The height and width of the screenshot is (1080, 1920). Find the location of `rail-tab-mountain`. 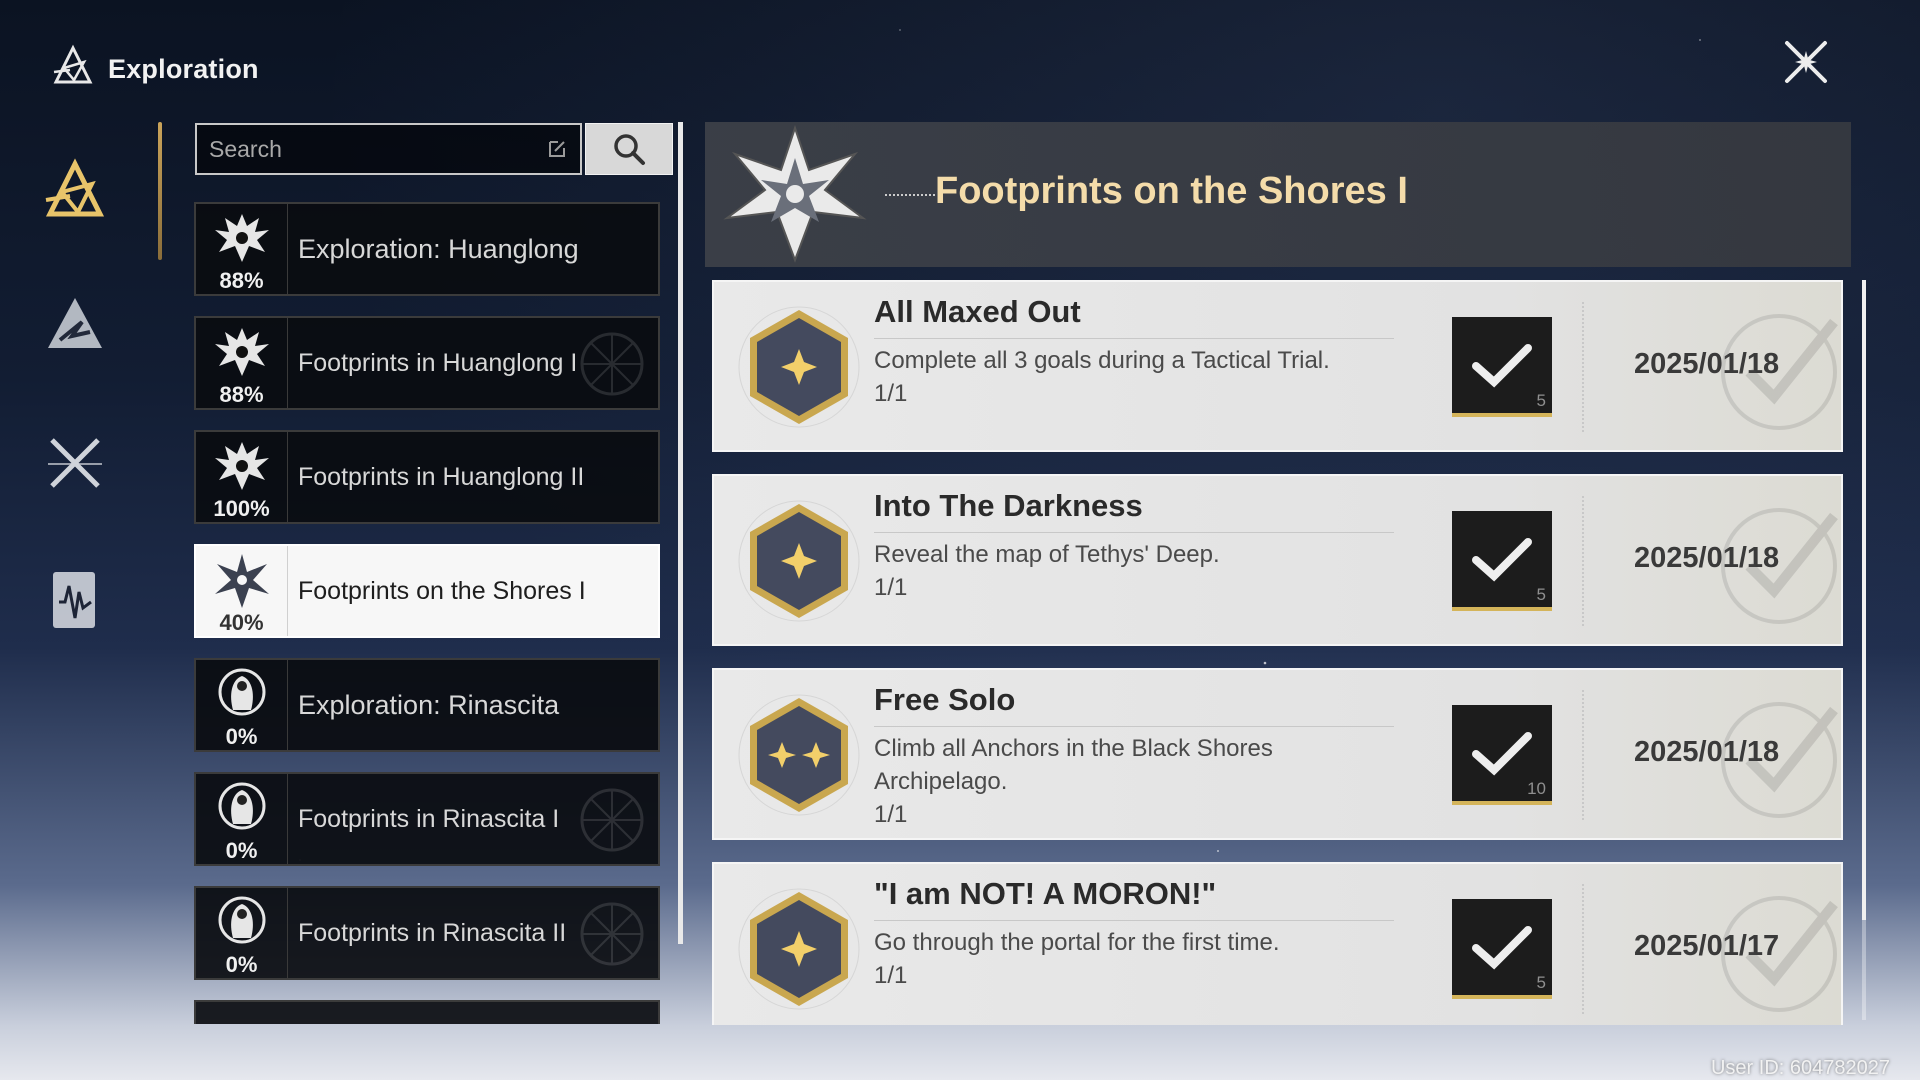

rail-tab-mountain is located at coordinates (75, 325).